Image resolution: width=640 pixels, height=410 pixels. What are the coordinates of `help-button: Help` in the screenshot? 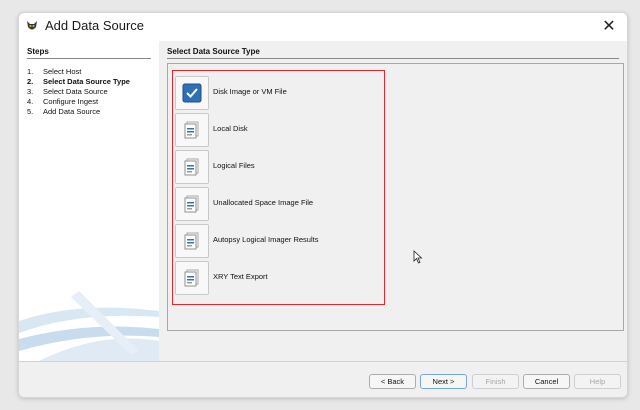 It's located at (597, 381).